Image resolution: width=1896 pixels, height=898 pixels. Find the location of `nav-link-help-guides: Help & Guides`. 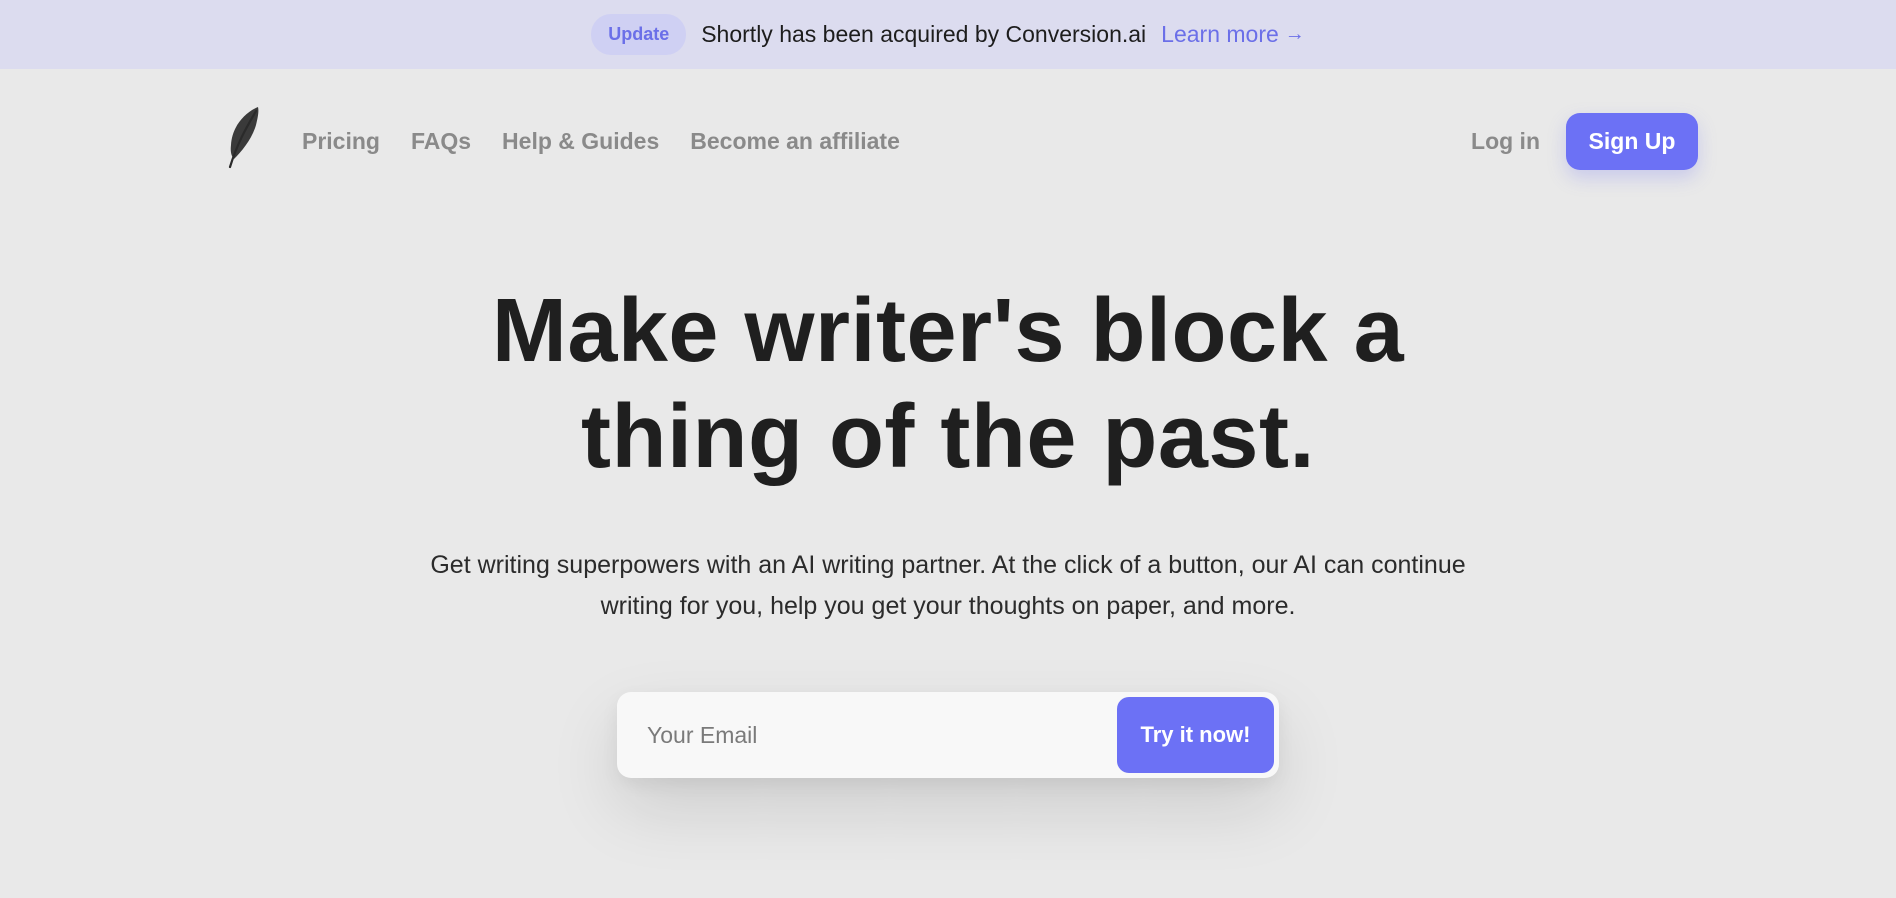

nav-link-help-guides: Help & Guides is located at coordinates (580, 141).